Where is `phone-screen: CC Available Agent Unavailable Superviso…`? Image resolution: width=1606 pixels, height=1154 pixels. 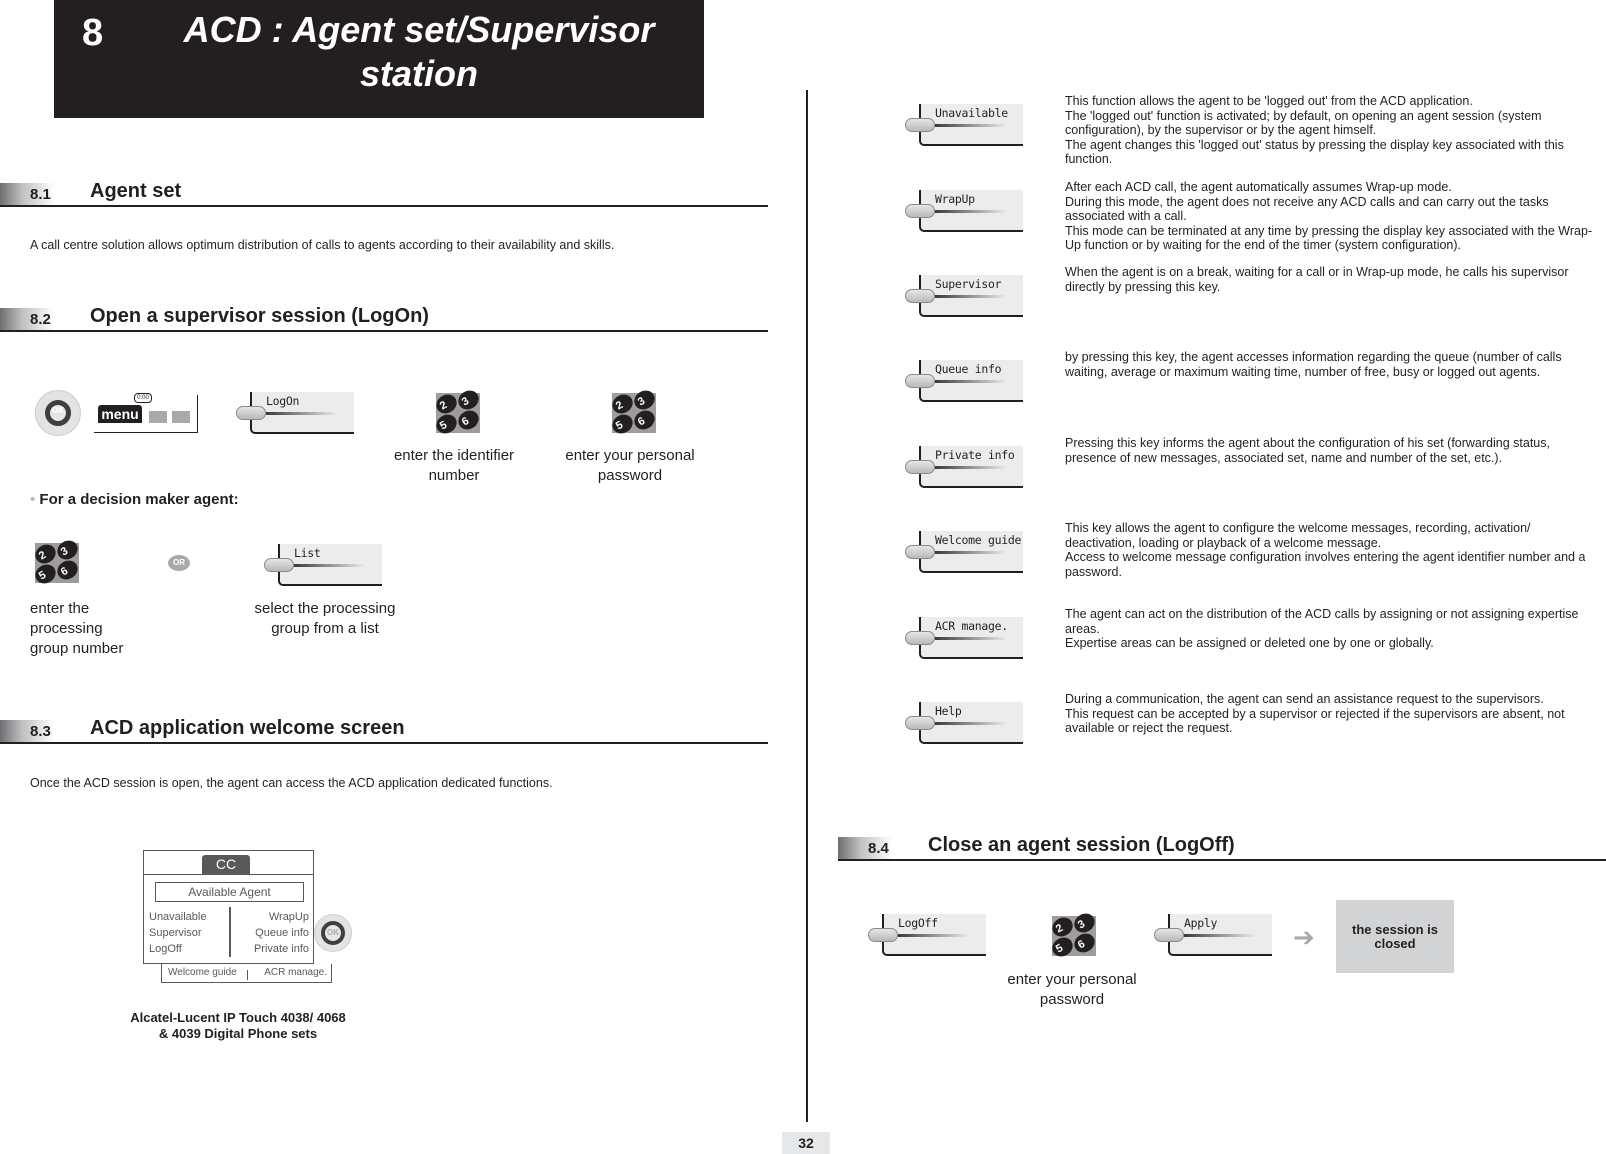 phone-screen: CC Available Agent Unavailable Superviso… is located at coordinates (228, 907).